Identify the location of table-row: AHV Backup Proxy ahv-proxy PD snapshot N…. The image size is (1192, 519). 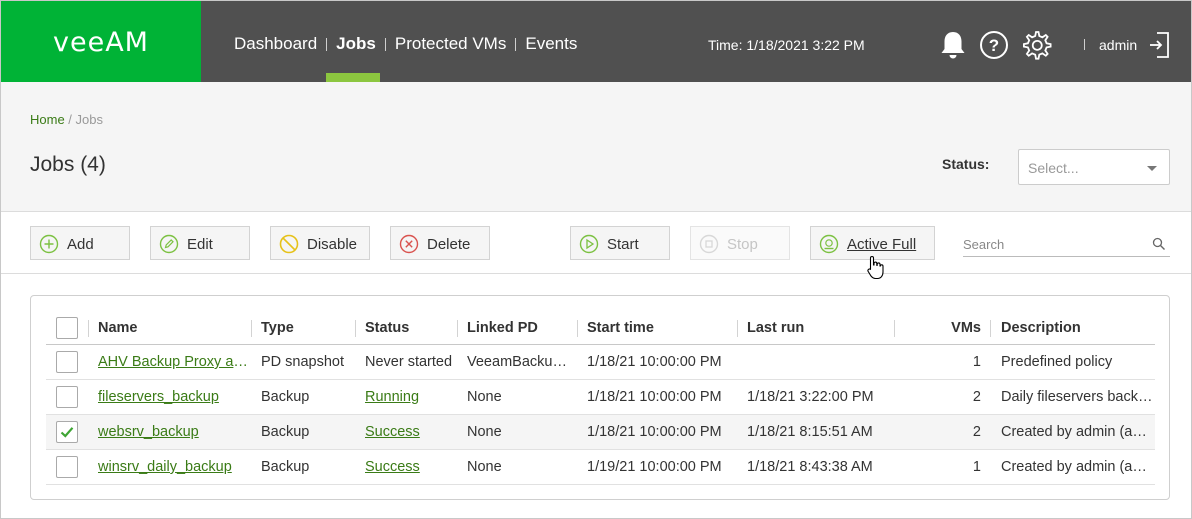
(600, 362).